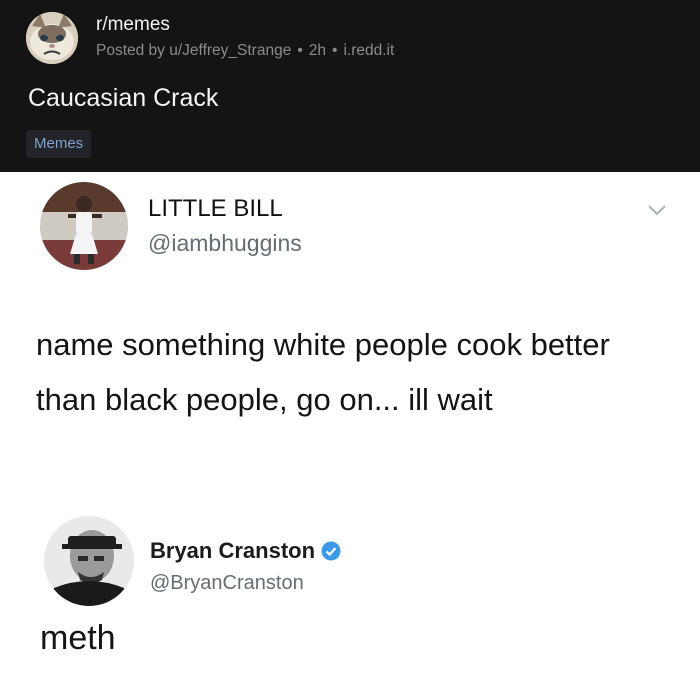 Image resolution: width=700 pixels, height=700 pixels. What do you see at coordinates (657, 210) in the screenshot?
I see `chevron-down-icon` at bounding box center [657, 210].